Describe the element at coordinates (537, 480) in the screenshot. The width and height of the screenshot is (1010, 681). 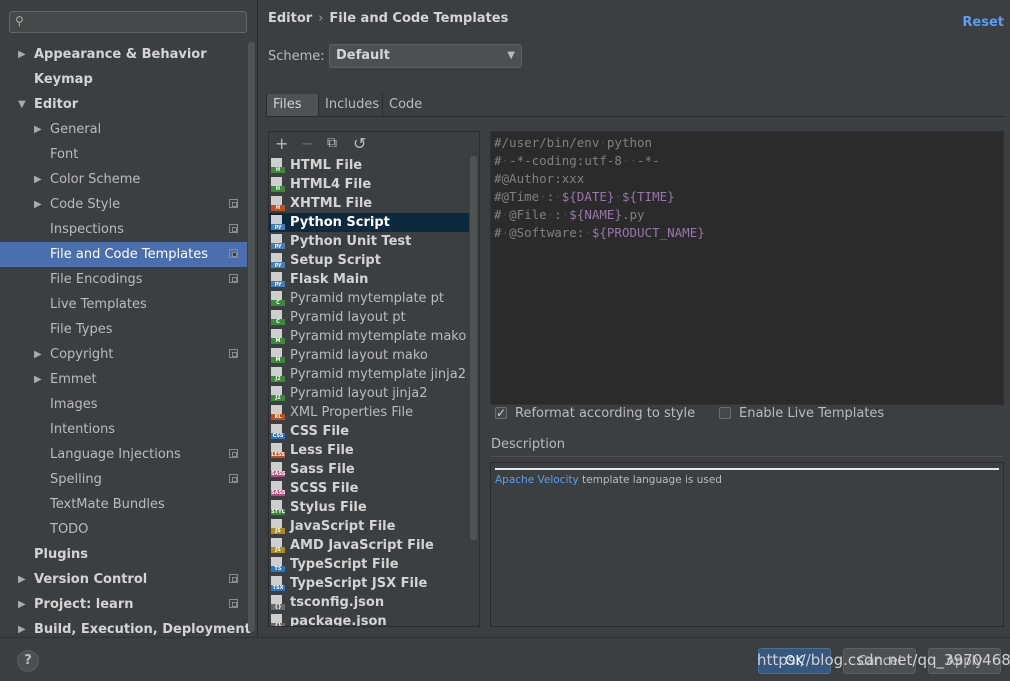
I see `apache-velocity-link: Apache Velocity` at that location.